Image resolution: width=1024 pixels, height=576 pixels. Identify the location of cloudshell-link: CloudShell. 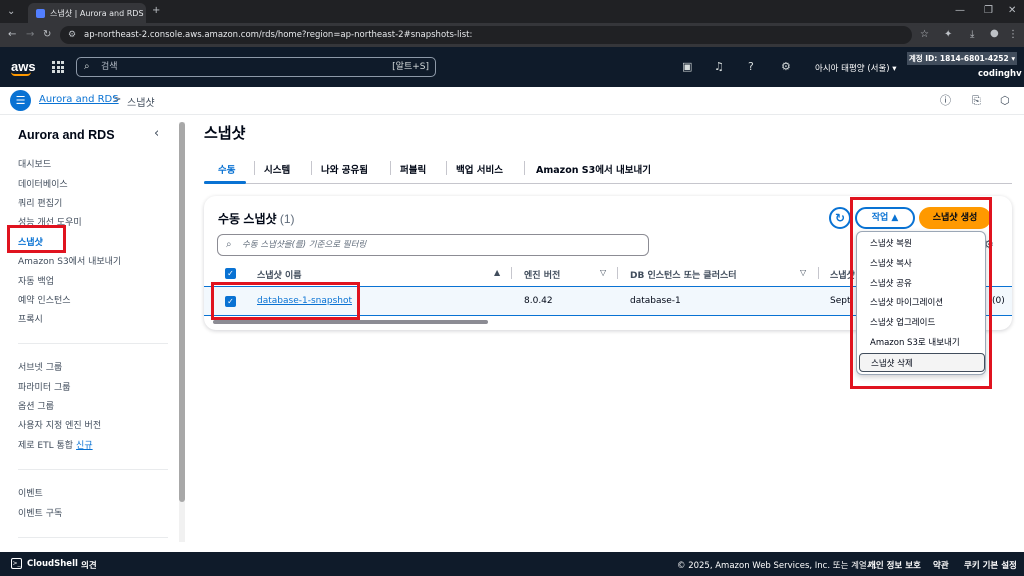
(52, 564).